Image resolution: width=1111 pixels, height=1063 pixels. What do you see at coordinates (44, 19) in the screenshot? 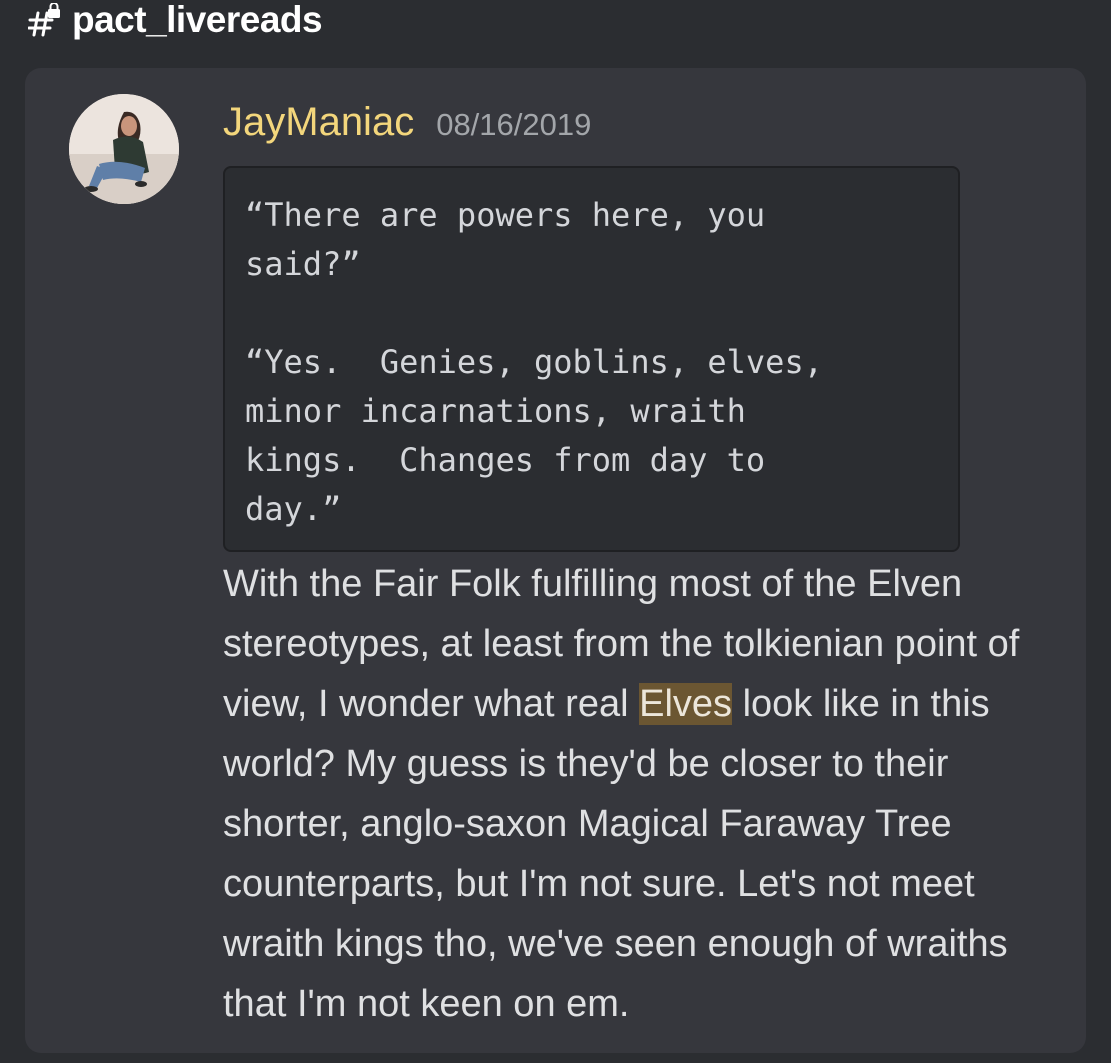
I see `hashtag-lock-icon` at bounding box center [44, 19].